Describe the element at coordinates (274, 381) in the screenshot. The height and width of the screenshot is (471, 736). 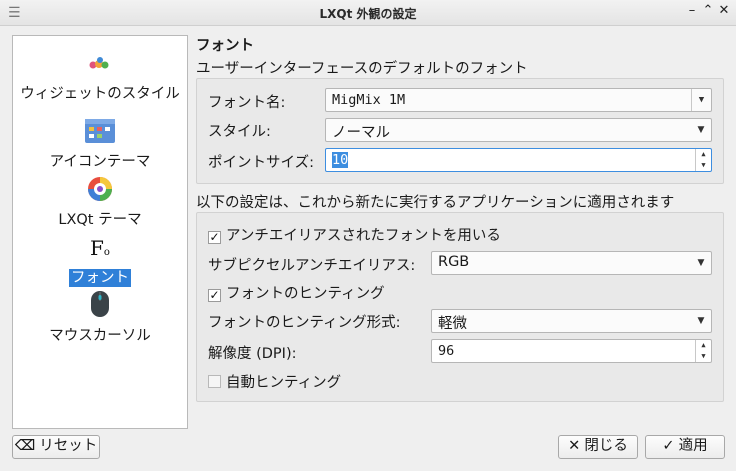
I see `autohint-checkbox: 自動ヒンティング` at that location.